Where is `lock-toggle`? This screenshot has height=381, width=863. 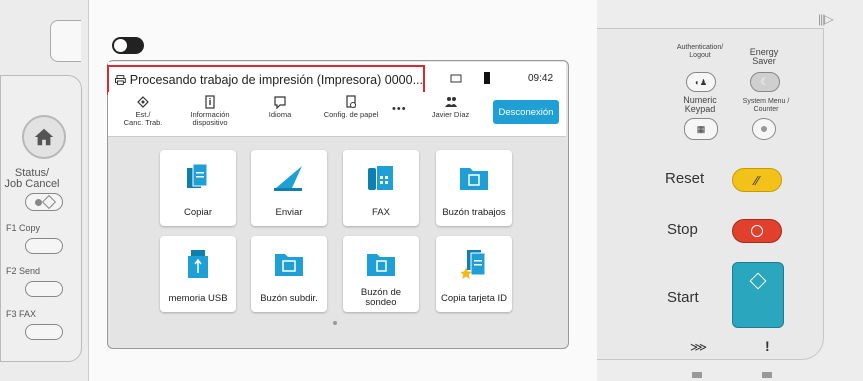
lock-toggle is located at coordinates (128, 45).